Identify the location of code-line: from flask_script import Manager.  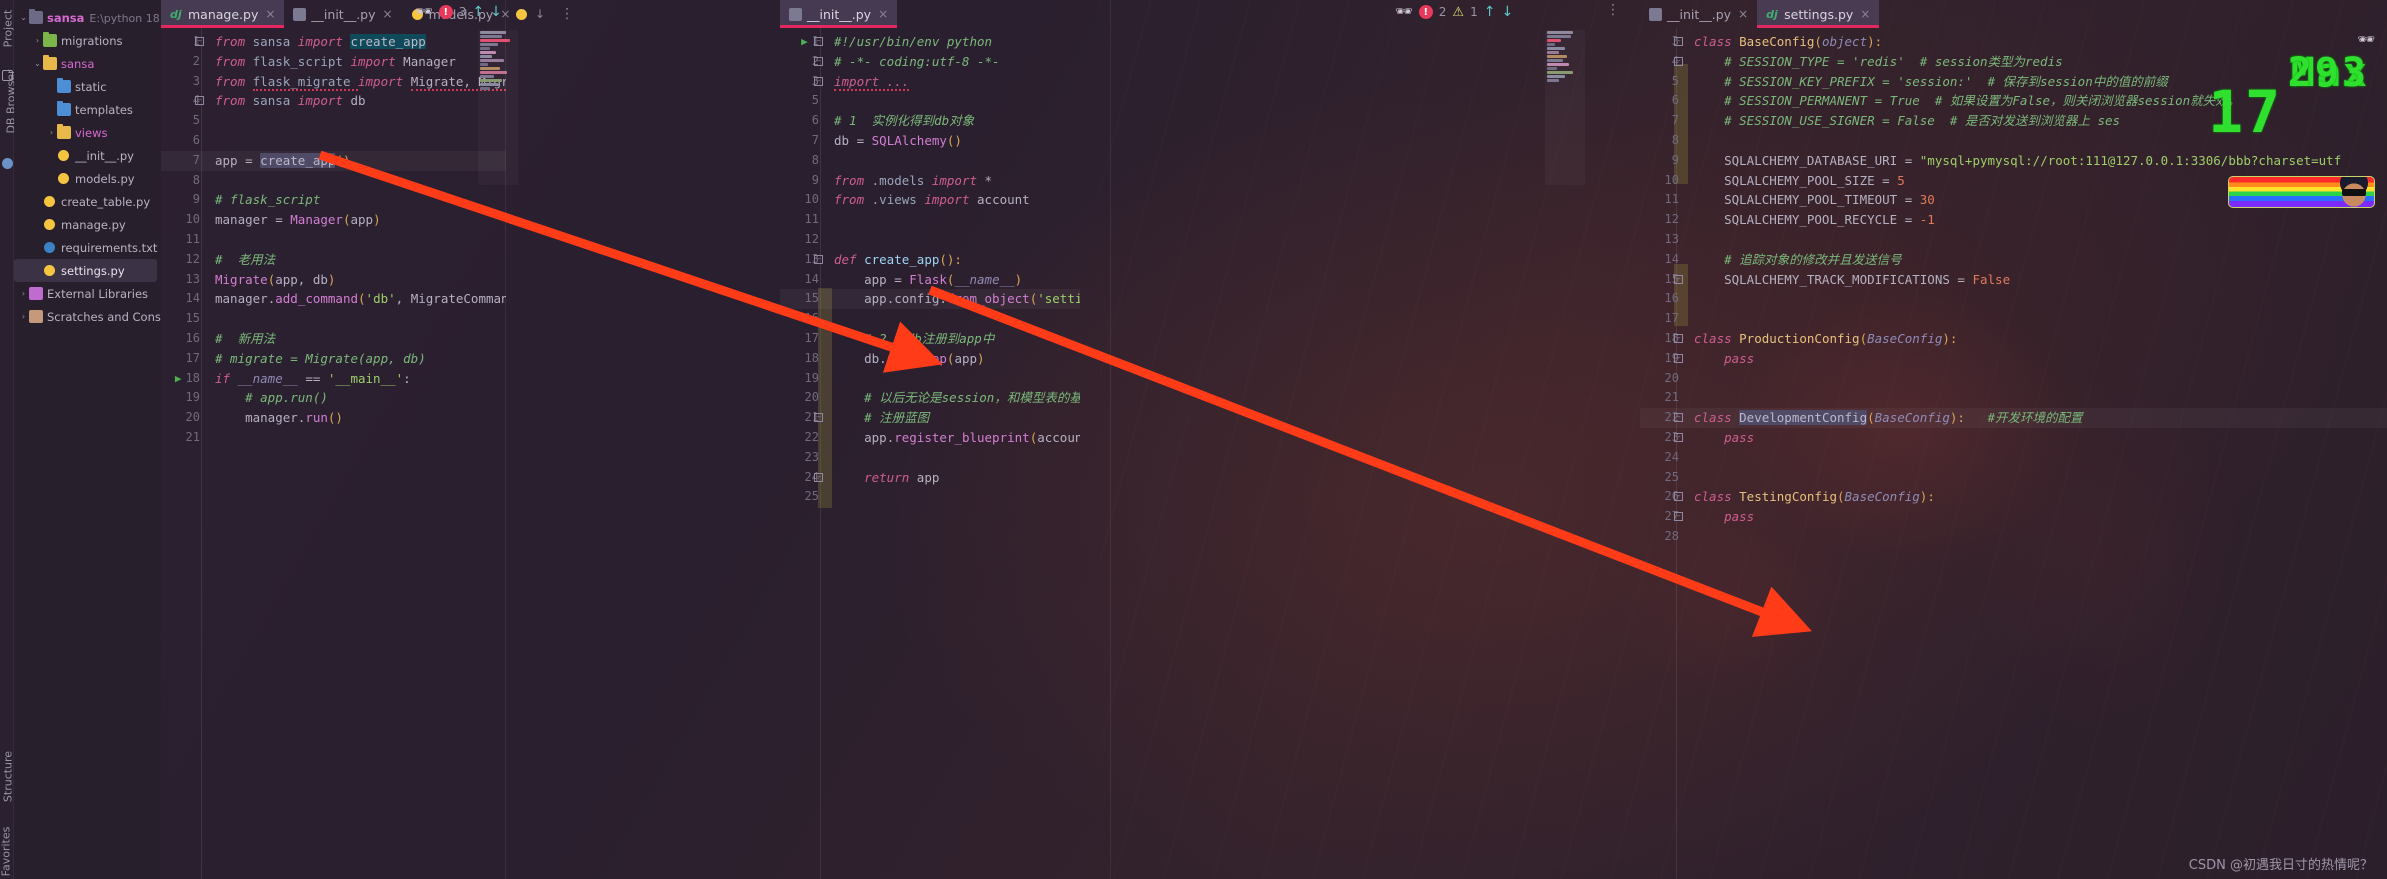
(356, 62).